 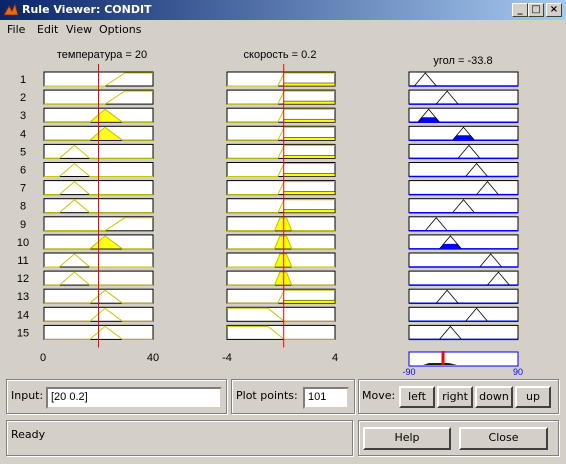 I want to click on close-button: Close, so click(x=503, y=438).